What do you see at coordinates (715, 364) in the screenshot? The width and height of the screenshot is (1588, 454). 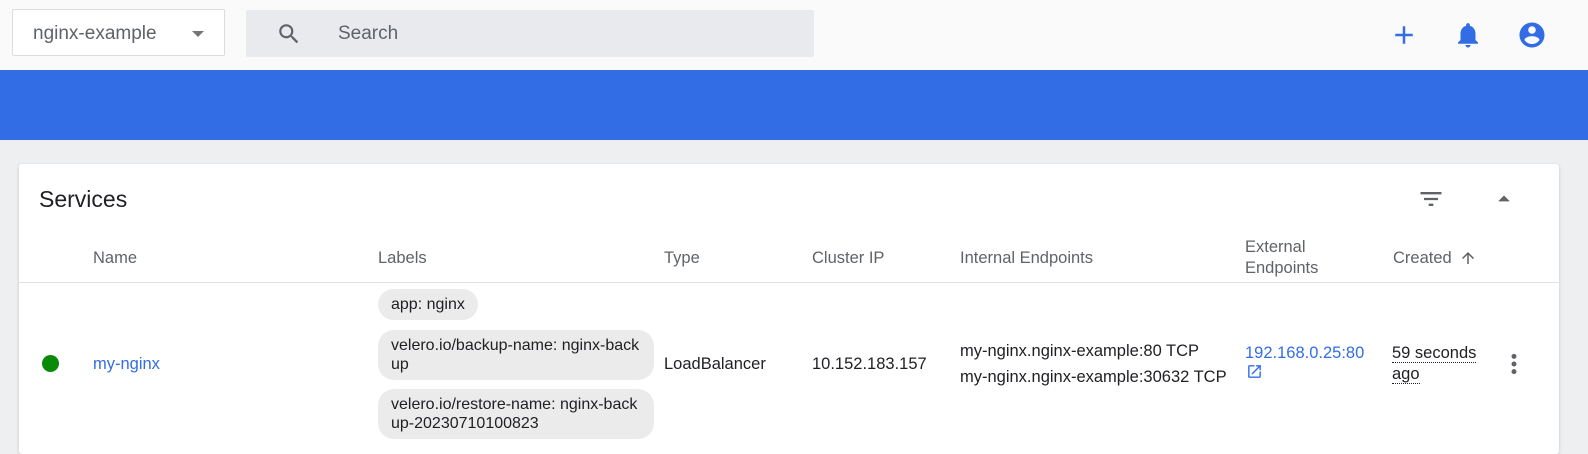 I see `service-type: LoadBalancer` at bounding box center [715, 364].